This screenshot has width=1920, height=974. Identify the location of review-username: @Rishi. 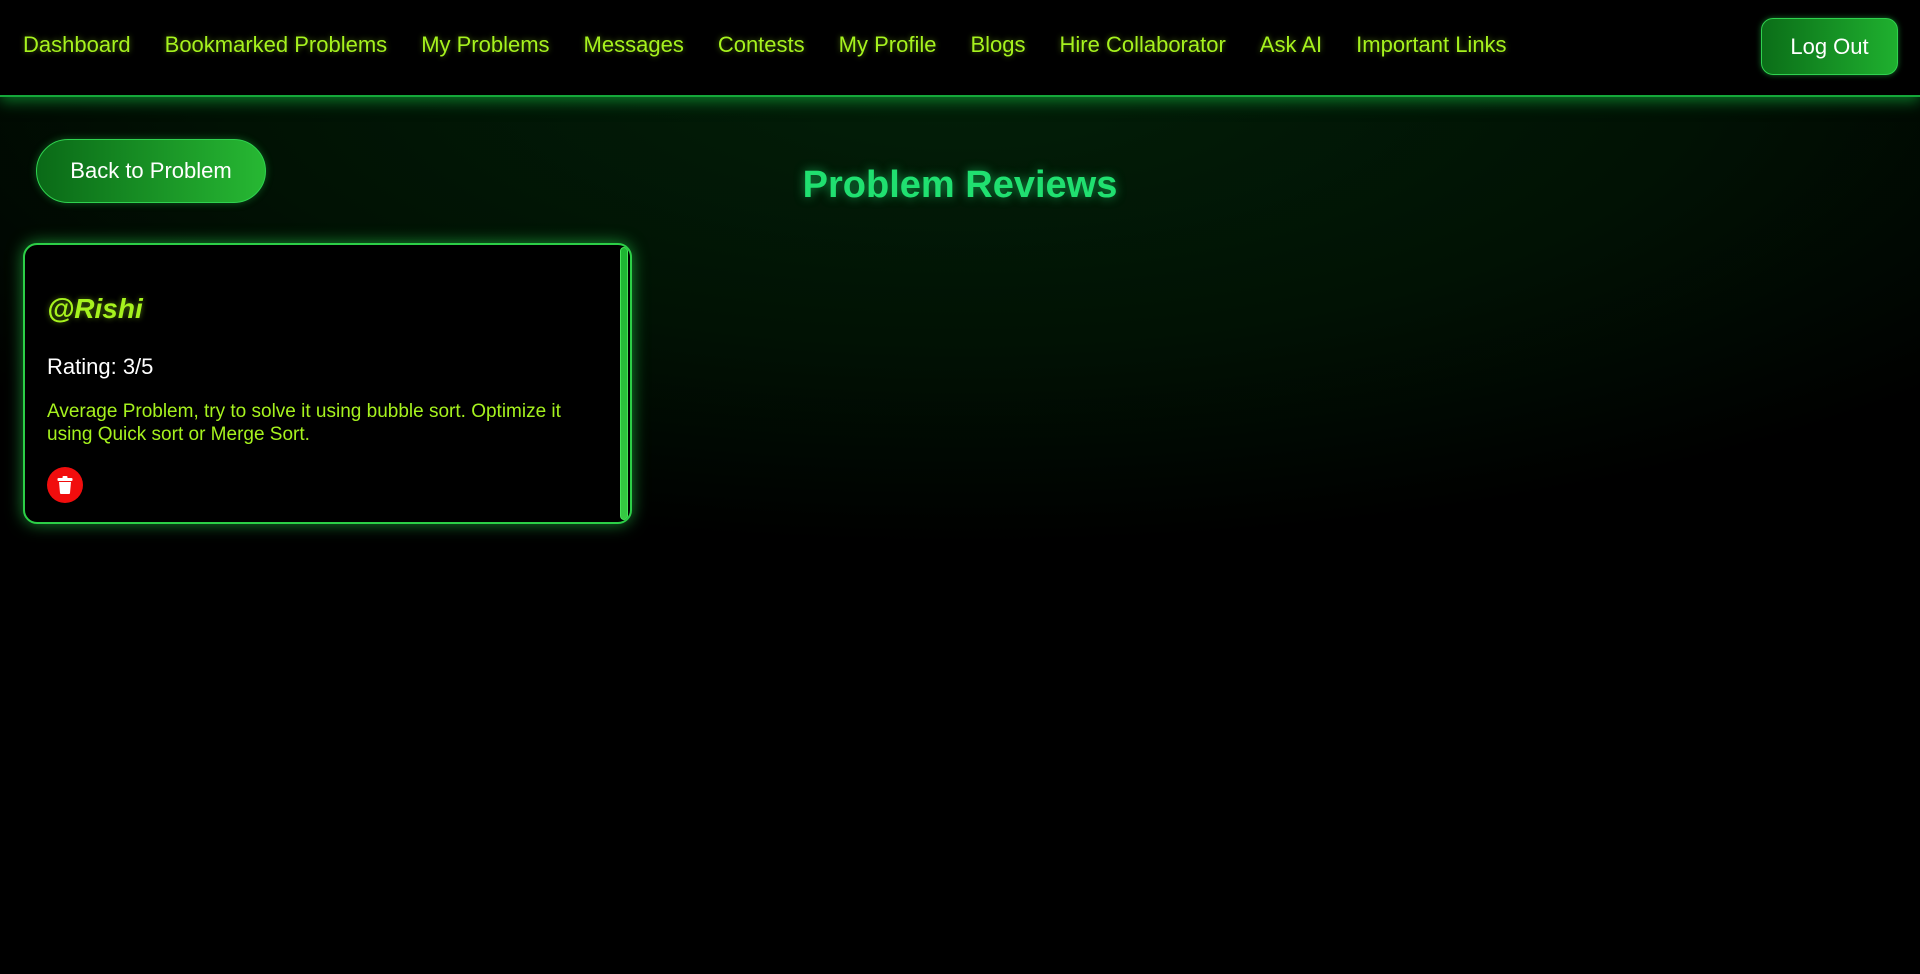
(95, 308).